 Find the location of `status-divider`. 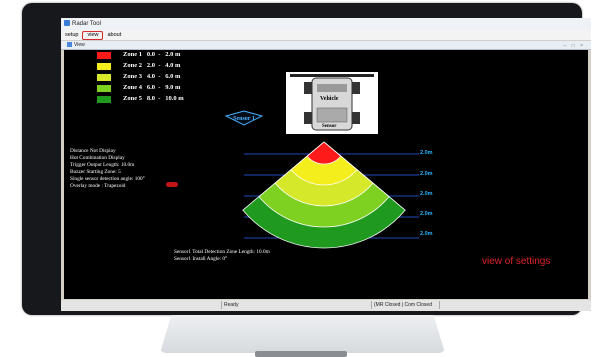

status-divider is located at coordinates (440, 305).